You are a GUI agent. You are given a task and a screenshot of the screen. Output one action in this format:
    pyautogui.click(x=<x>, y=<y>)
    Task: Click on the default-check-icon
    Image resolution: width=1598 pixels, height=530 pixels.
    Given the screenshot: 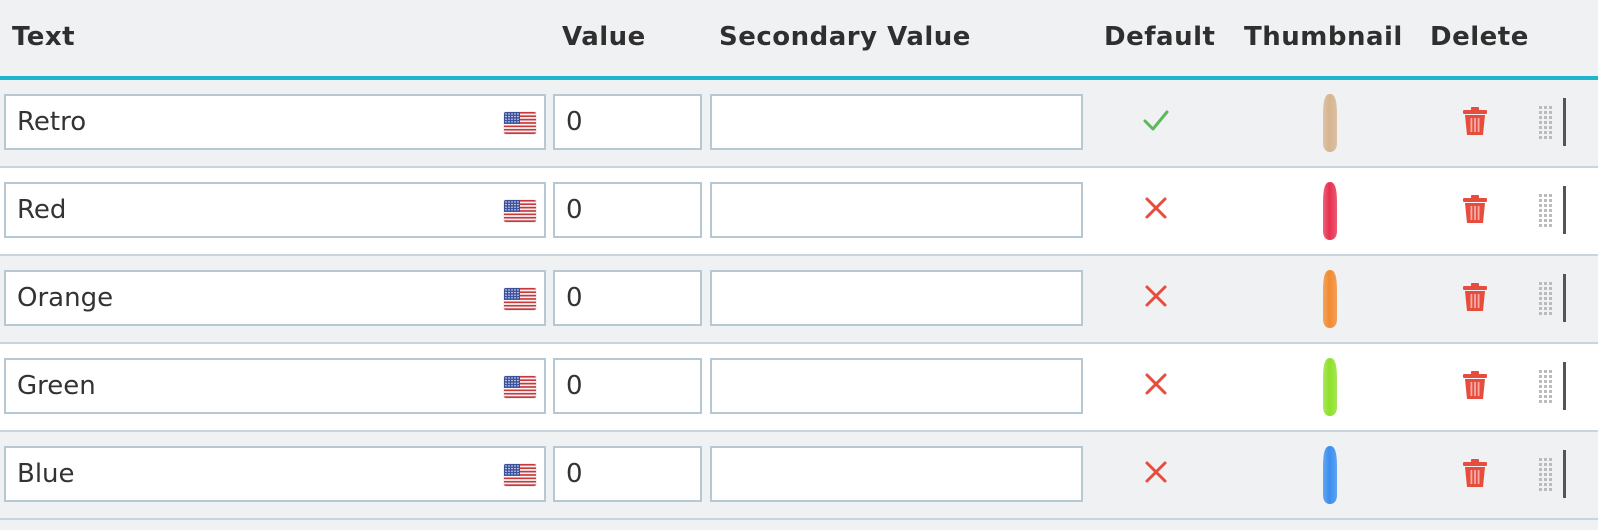 What is the action you would take?
    pyautogui.click(x=1156, y=120)
    